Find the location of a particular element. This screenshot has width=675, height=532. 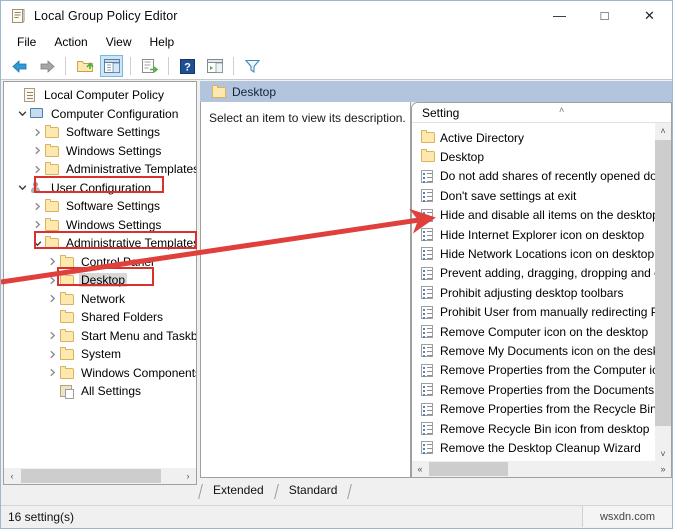

up-folder-icon is located at coordinates (84, 66).